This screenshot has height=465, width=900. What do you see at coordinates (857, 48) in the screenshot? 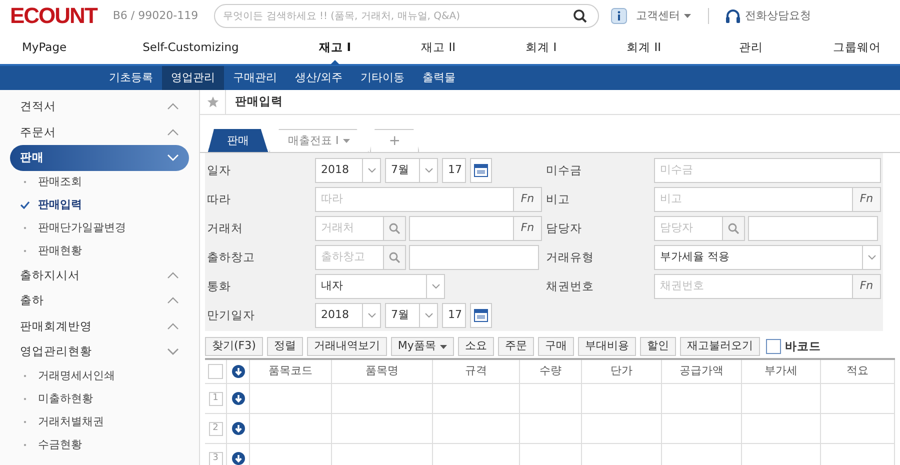
I see `top-menu-item: 그룹웨어` at bounding box center [857, 48].